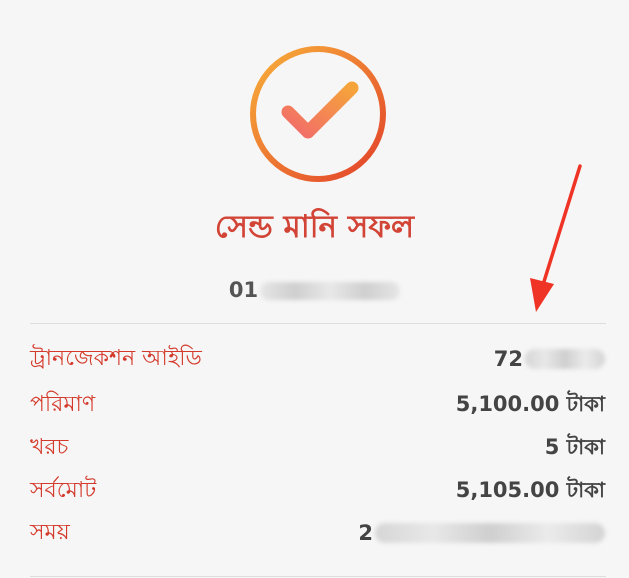 The image size is (629, 578). I want to click on recipient-phone-visible: 01, so click(243, 290).